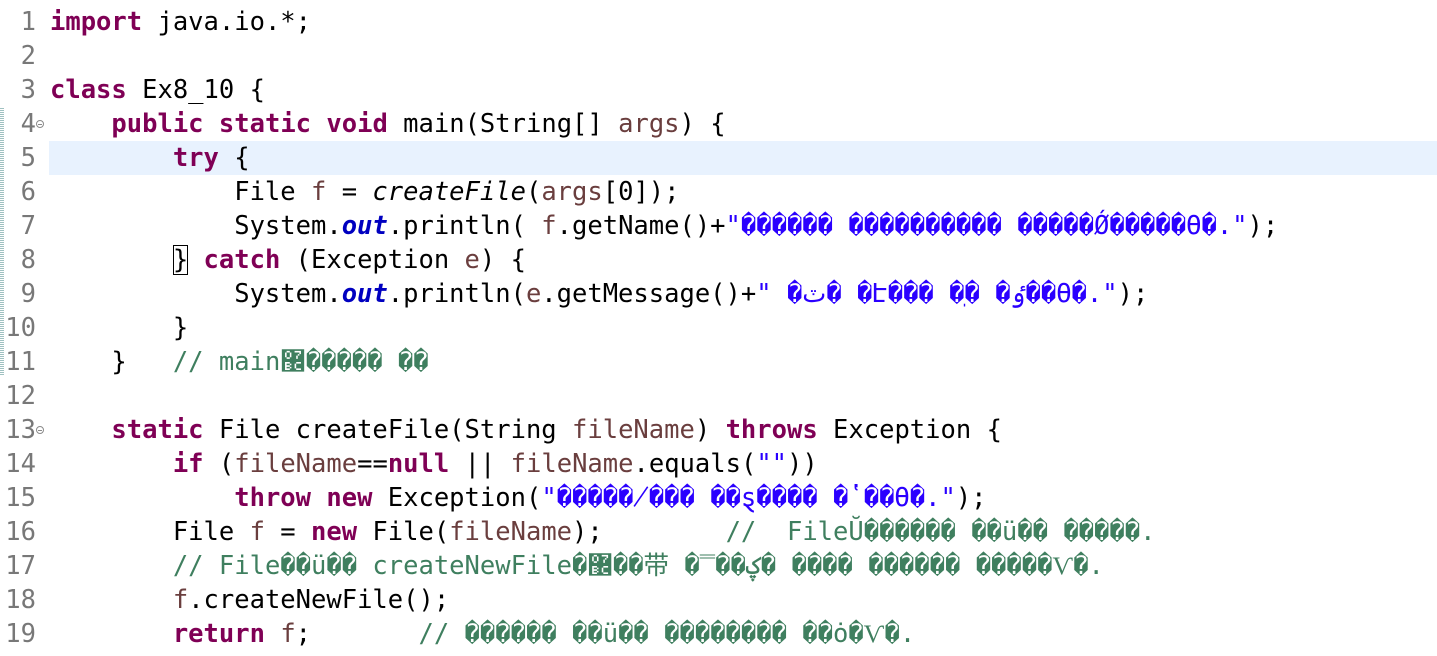 This screenshot has height=656, width=1437. What do you see at coordinates (772, 464) in the screenshot?
I see `string-token: ""` at bounding box center [772, 464].